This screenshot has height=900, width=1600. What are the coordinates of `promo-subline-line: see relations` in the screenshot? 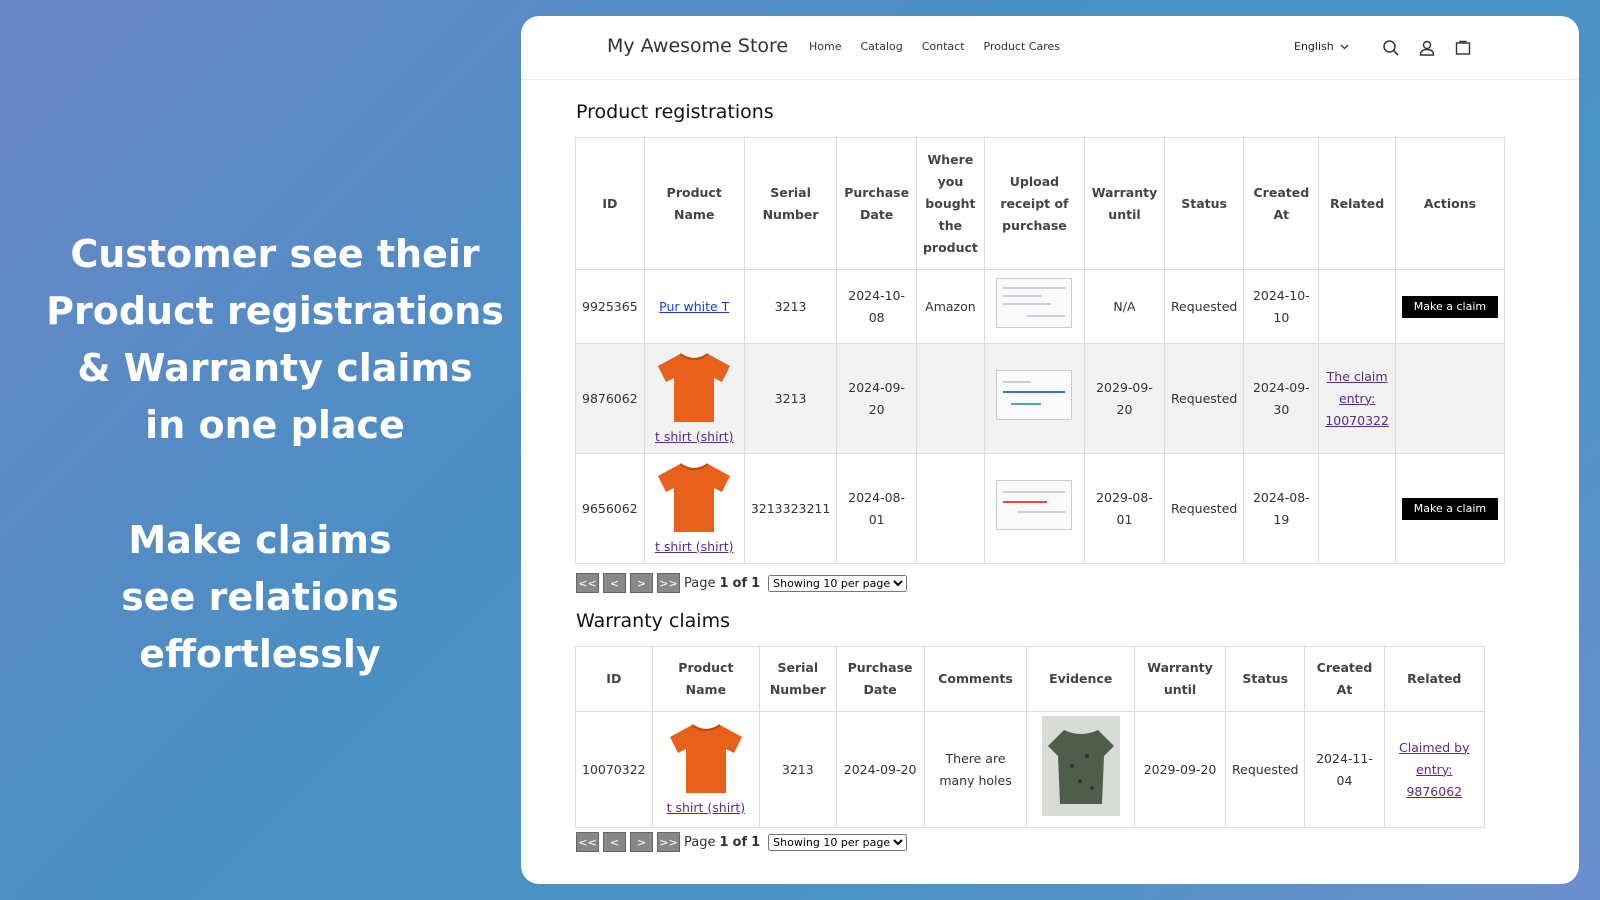 It's located at (260, 597).